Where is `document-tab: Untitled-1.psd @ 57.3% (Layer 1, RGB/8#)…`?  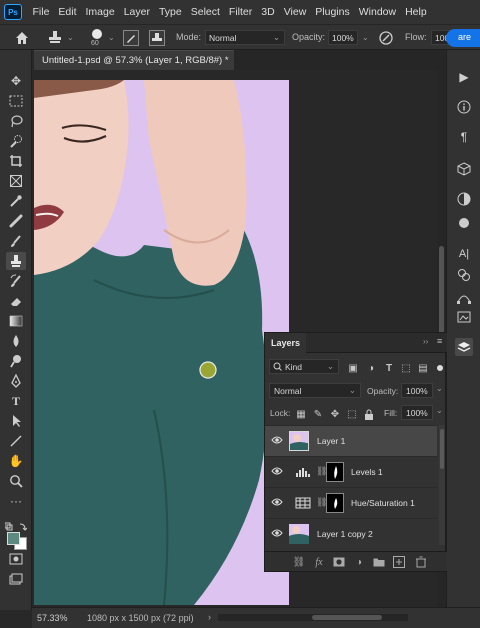
document-tab: Untitled-1.psd @ 57.3% (Layer 1, RGB/8#)… is located at coordinates (134, 60).